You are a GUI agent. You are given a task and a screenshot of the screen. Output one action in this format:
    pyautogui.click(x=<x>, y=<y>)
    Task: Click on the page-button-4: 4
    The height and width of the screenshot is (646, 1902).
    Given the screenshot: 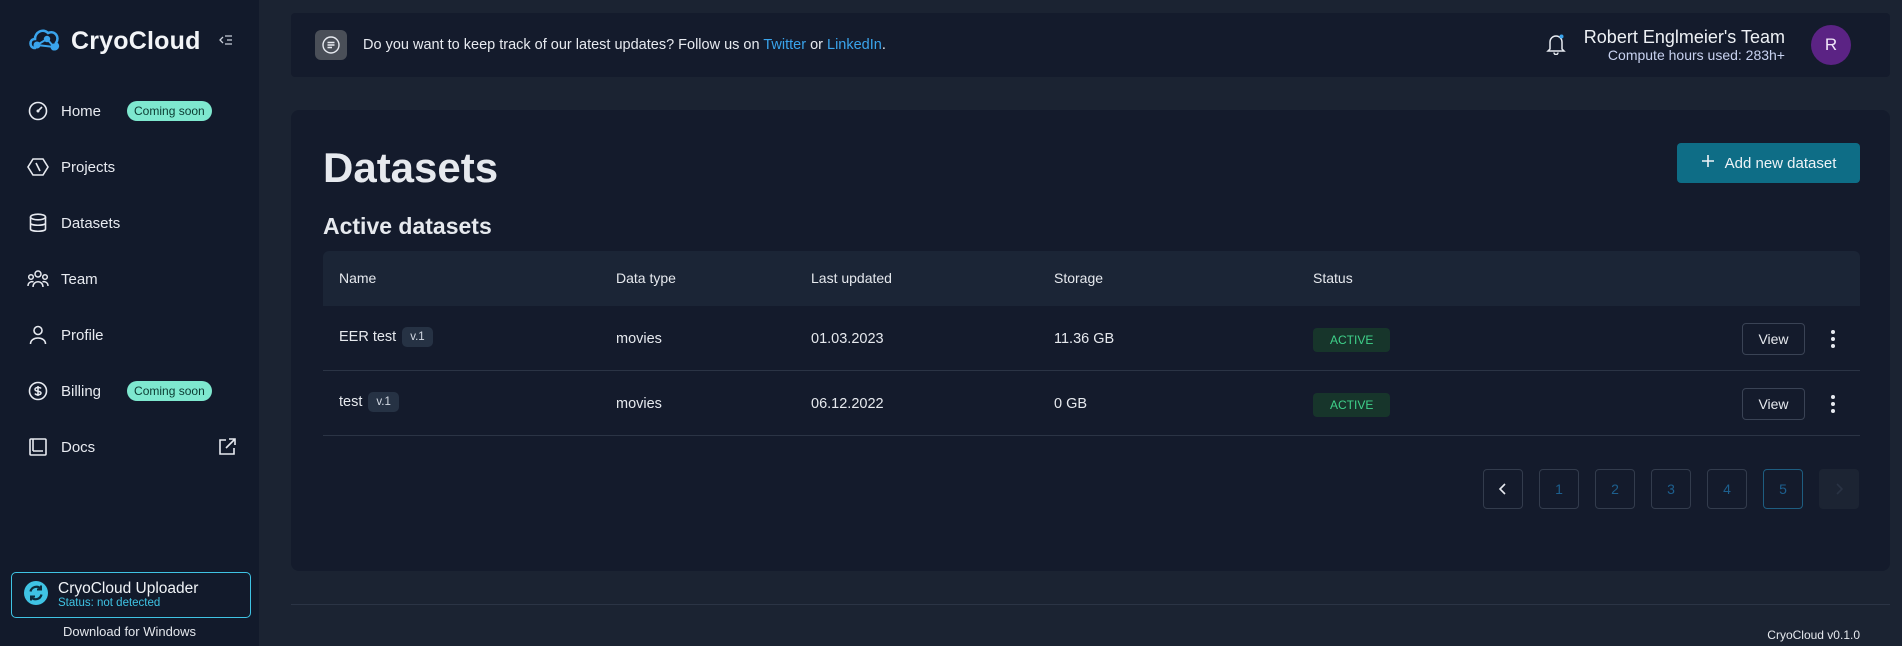 What is the action you would take?
    pyautogui.click(x=1727, y=489)
    